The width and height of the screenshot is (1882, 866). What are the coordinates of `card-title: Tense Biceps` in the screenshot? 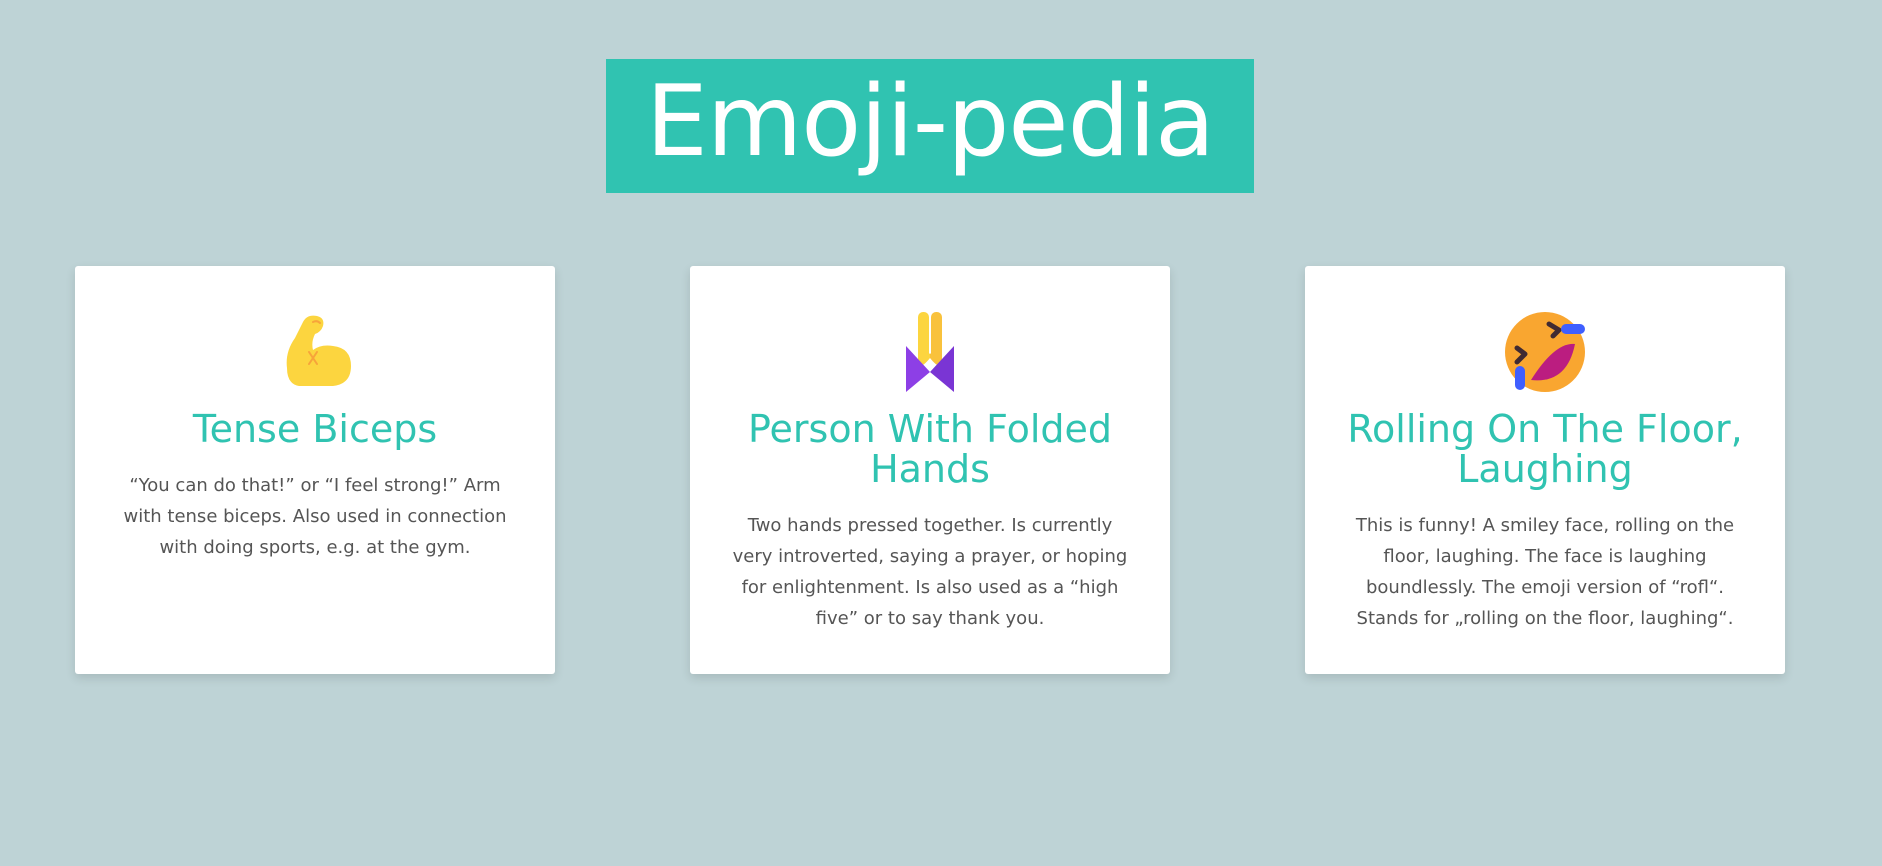 It's located at (315, 429).